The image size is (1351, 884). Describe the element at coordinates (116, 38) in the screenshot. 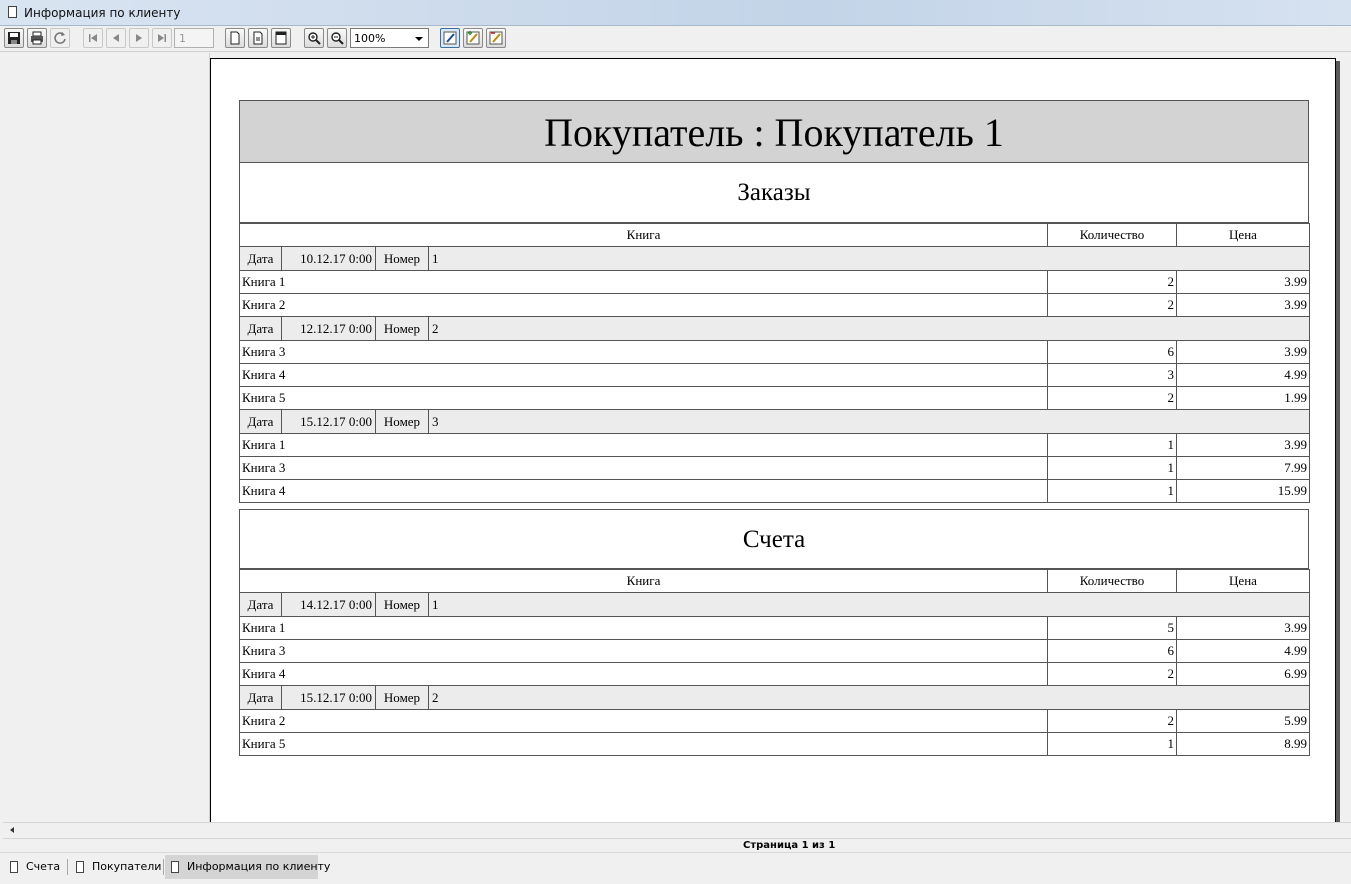

I see `previous-page-button` at that location.